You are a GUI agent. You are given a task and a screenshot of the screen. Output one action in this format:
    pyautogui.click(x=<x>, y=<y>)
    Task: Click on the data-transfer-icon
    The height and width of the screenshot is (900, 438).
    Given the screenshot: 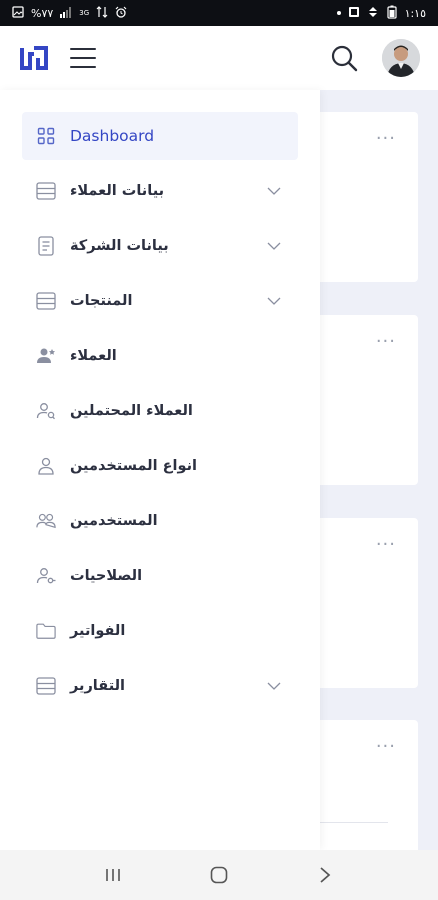 What is the action you would take?
    pyautogui.click(x=102, y=13)
    